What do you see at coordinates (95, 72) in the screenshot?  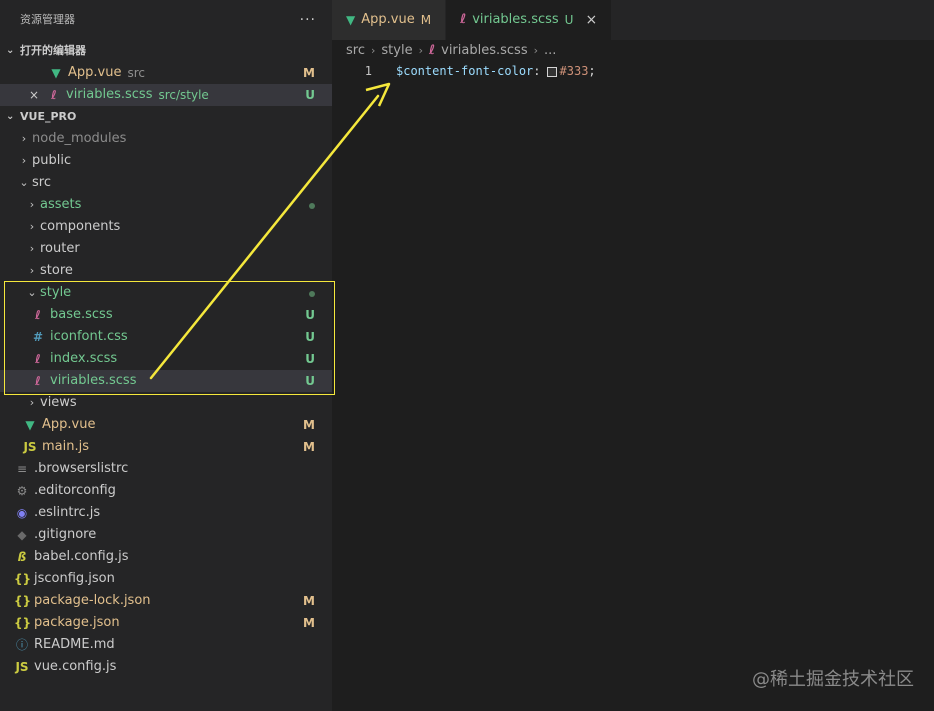 I see `open-editor-label: App.vue` at bounding box center [95, 72].